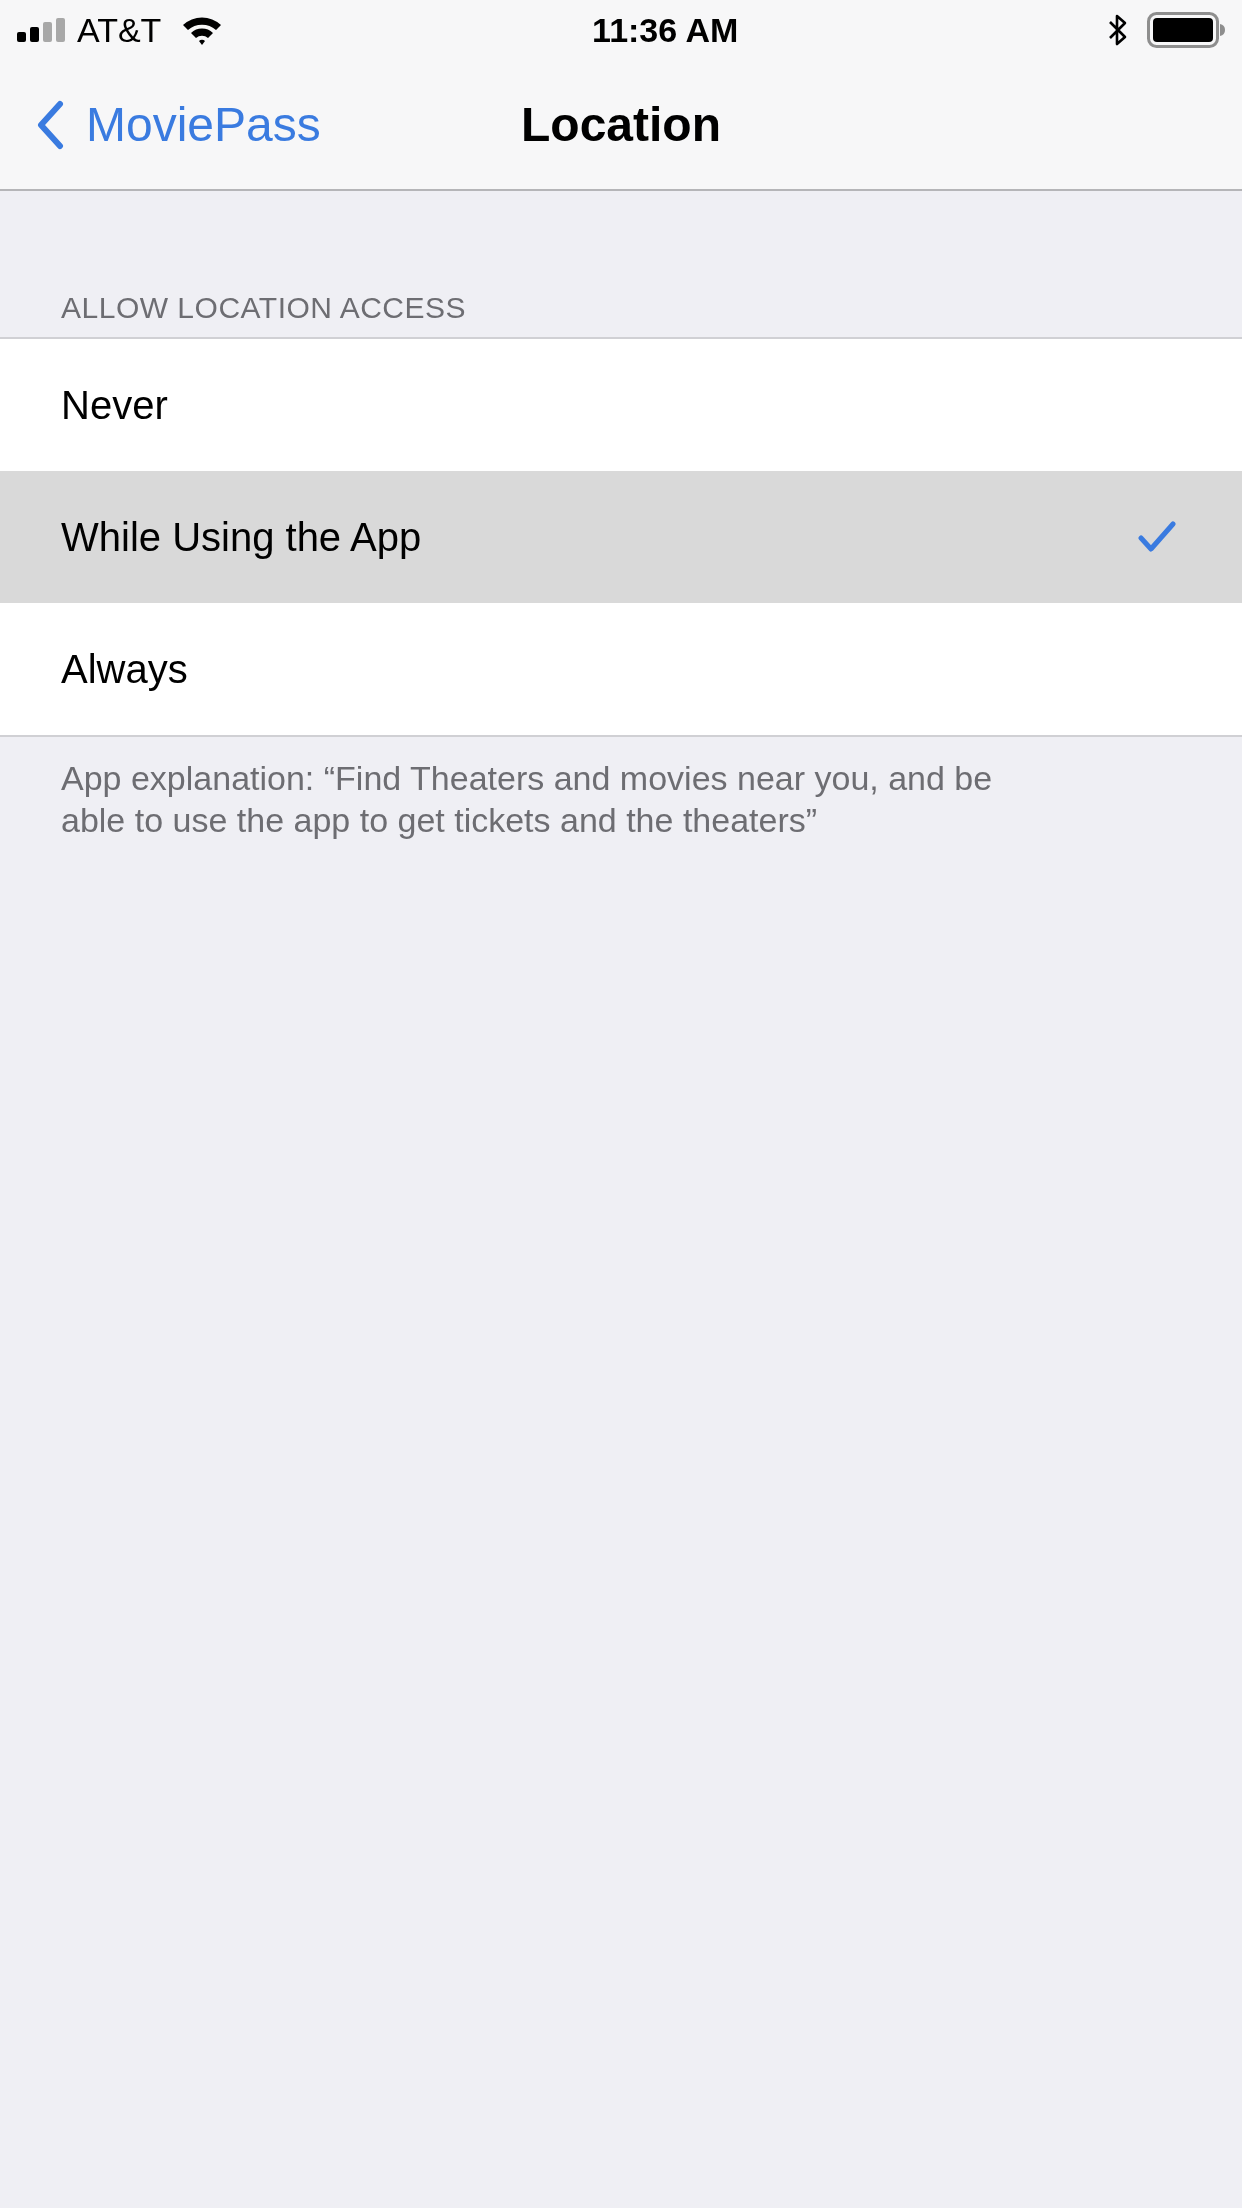 The width and height of the screenshot is (1242, 2208). What do you see at coordinates (621, 537) in the screenshot?
I see `option-row: While Using the App` at bounding box center [621, 537].